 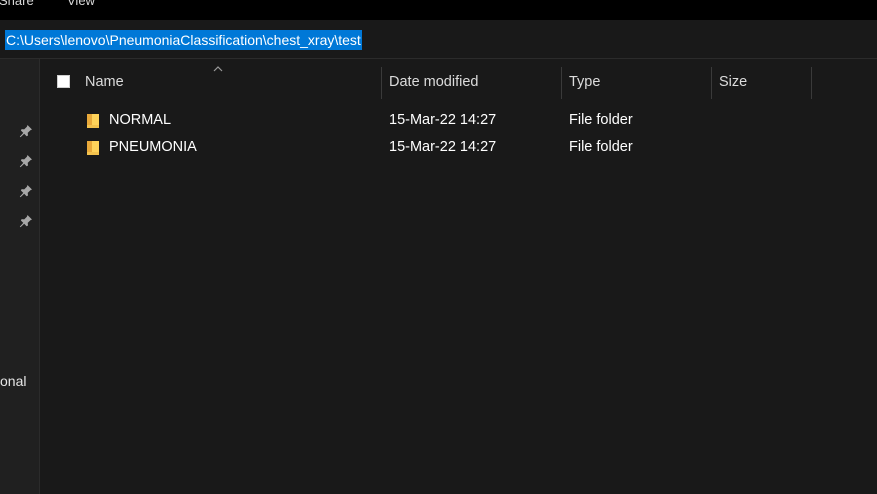 What do you see at coordinates (733, 82) in the screenshot?
I see `column-header-size: Size` at bounding box center [733, 82].